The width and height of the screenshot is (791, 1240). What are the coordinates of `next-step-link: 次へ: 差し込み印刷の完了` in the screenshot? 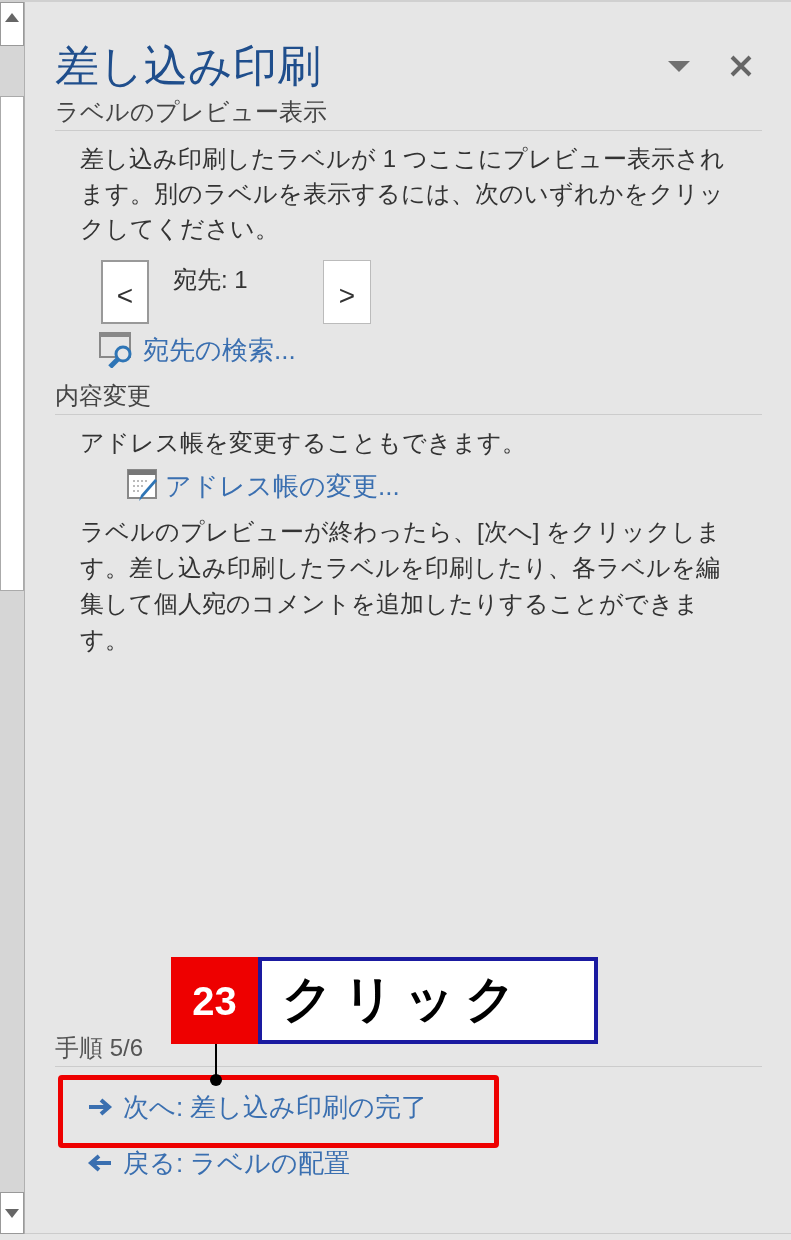 It's located at (275, 1107).